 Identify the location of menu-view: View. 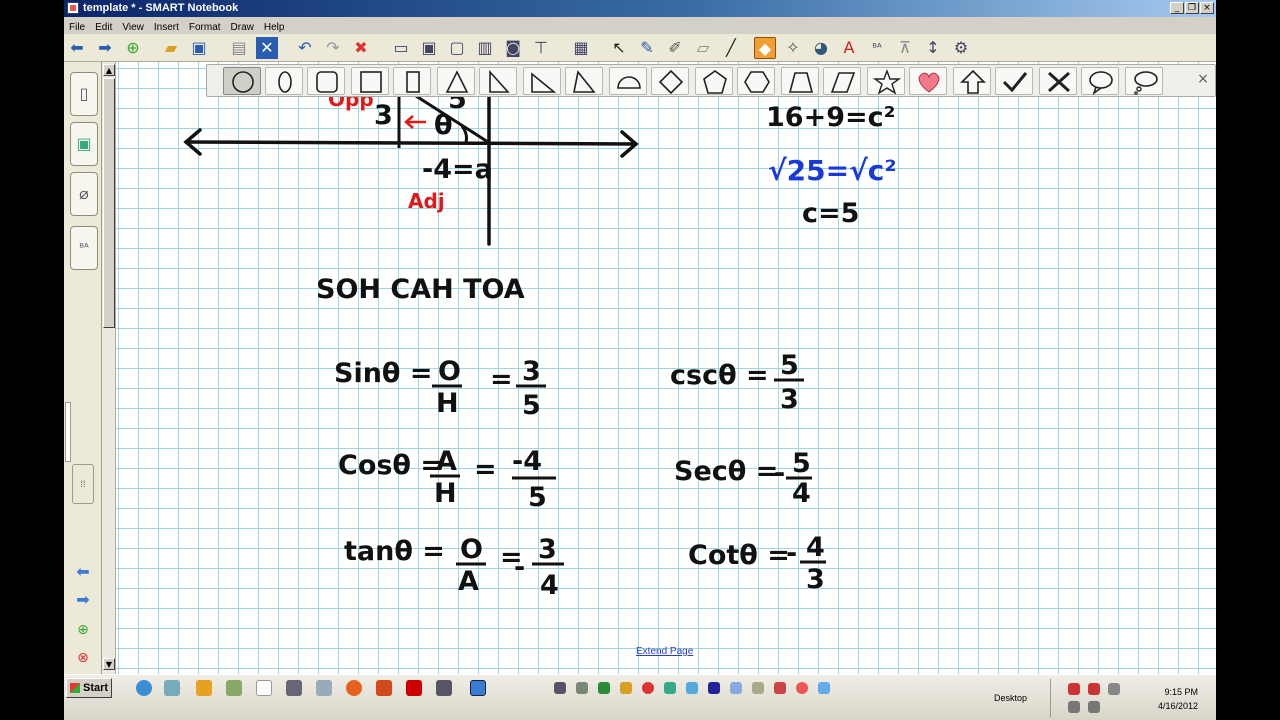
(133, 26).